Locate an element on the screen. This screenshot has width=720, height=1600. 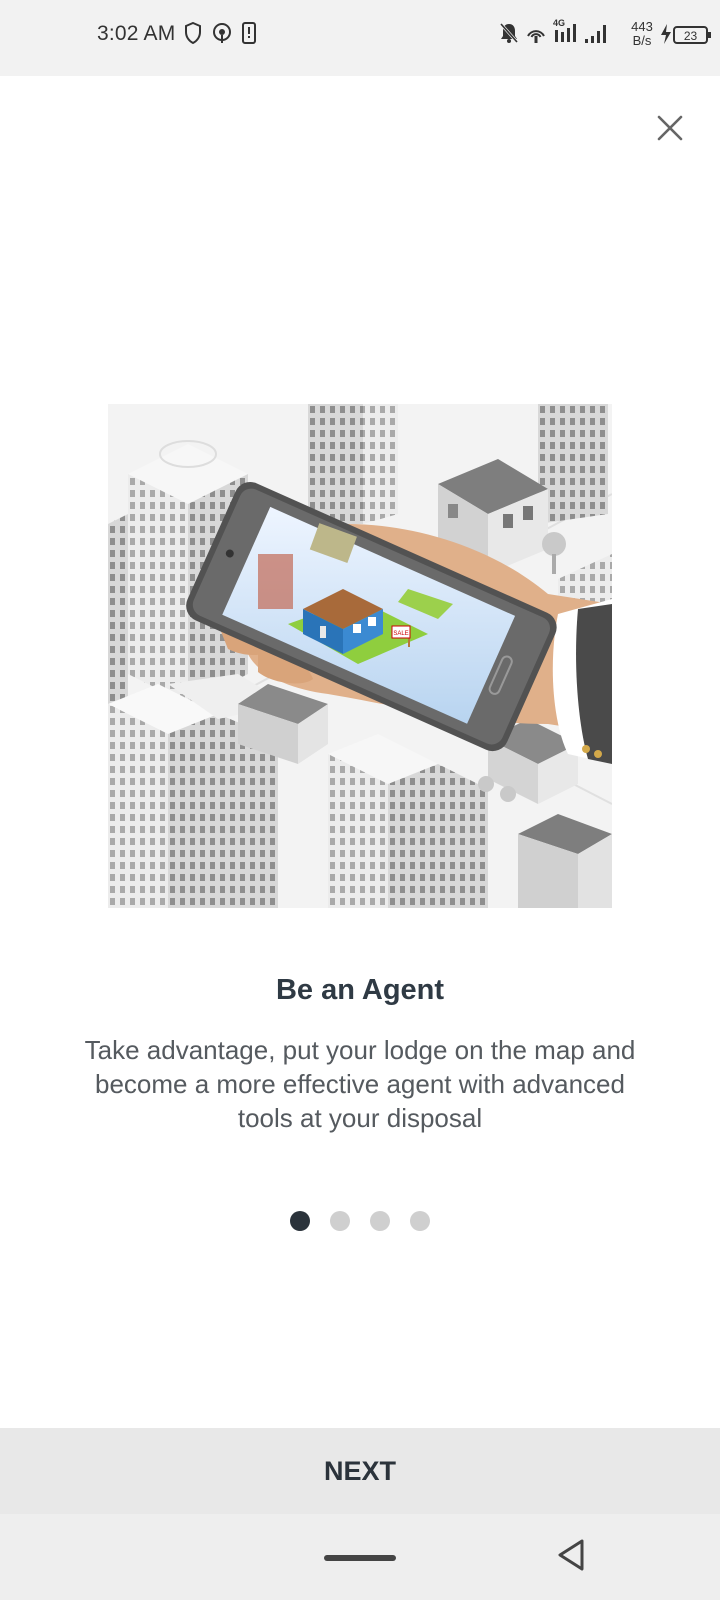
back-triangle-icon is located at coordinates (571, 1555).